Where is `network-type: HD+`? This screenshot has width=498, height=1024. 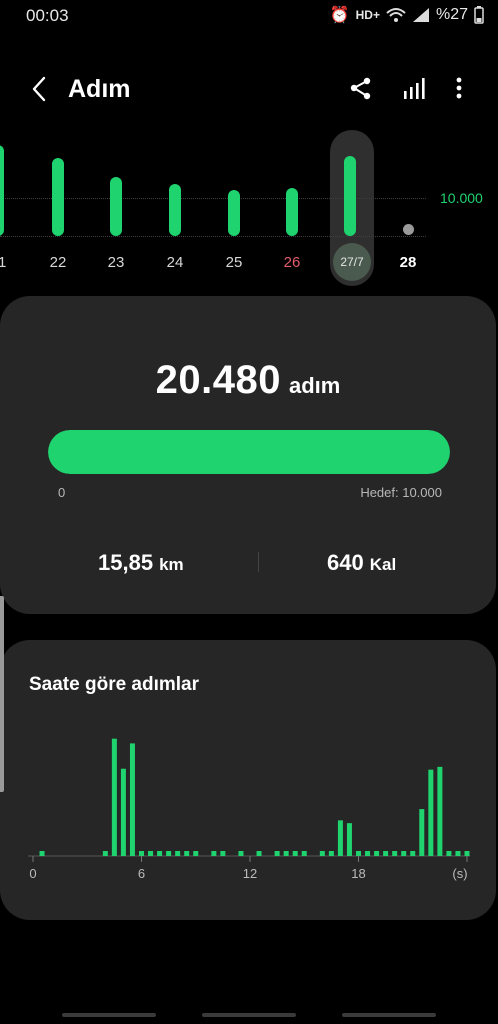
network-type: HD+ is located at coordinates (367, 15).